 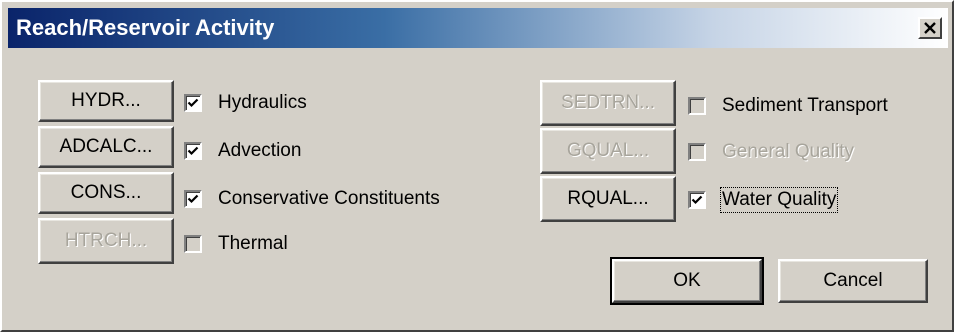 I want to click on title-bar: Reach/Reservoir Activity, so click(x=478, y=28).